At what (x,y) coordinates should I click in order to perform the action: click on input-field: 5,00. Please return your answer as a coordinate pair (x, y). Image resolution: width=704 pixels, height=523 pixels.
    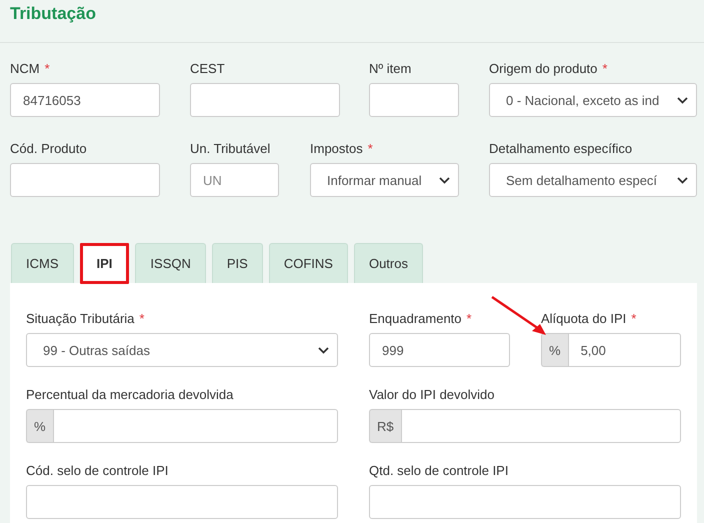
    Looking at the image, I should click on (624, 350).